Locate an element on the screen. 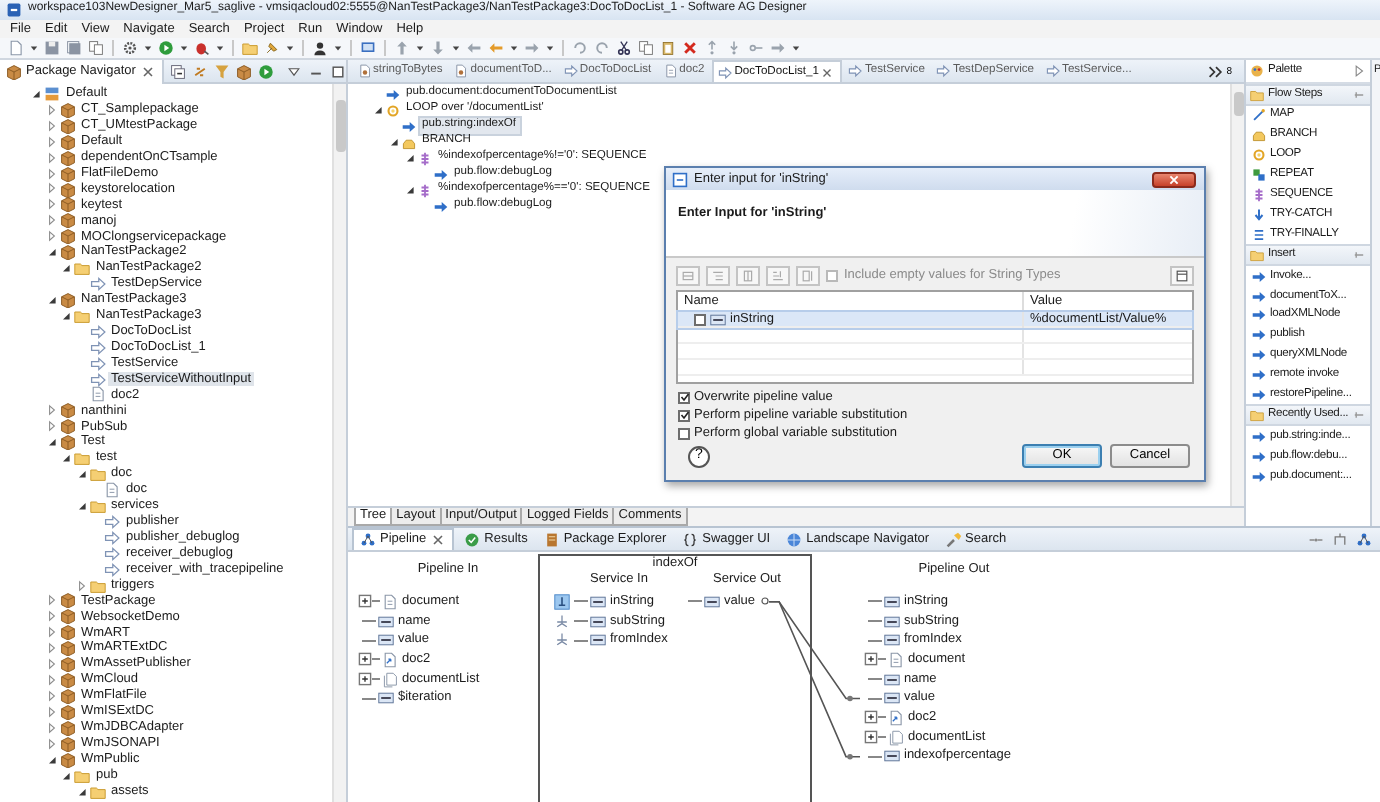 The height and width of the screenshot is (802, 1380). step-up-icon is located at coordinates (712, 48).